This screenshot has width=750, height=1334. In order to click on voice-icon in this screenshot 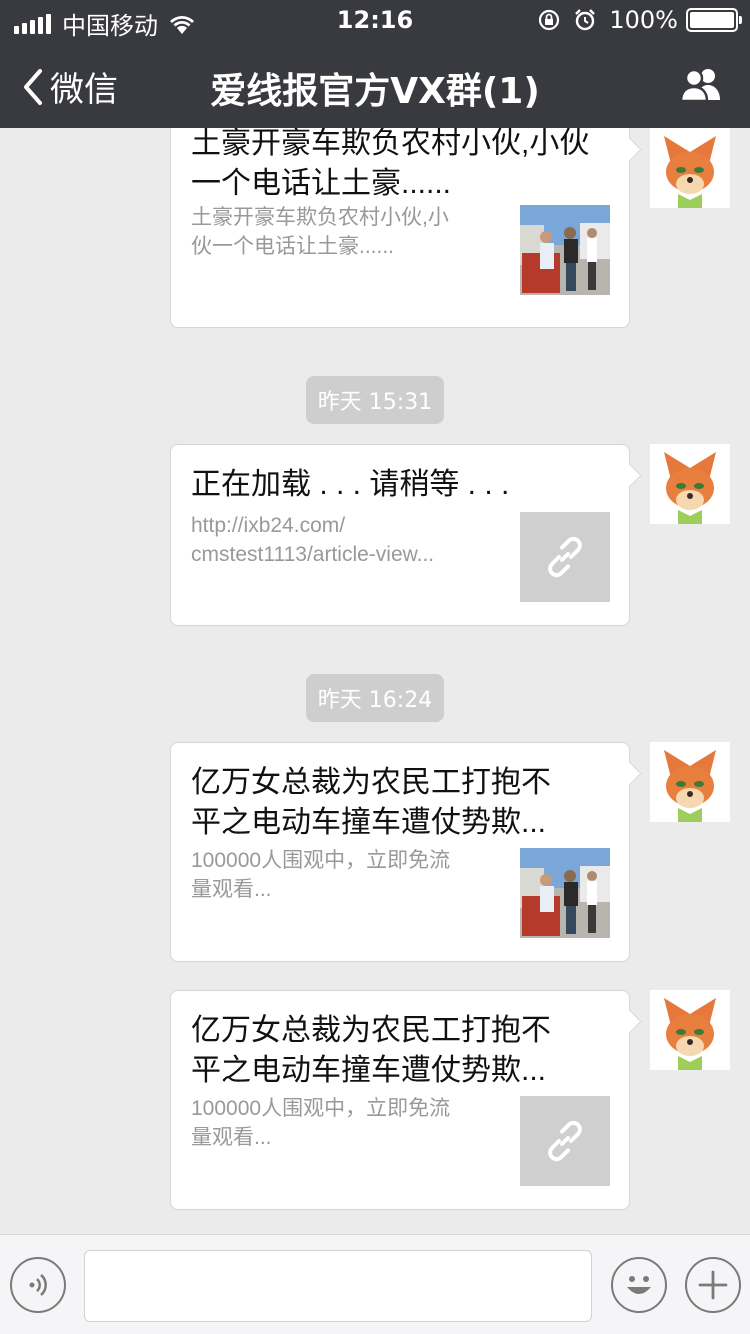, I will do `click(38, 1285)`.